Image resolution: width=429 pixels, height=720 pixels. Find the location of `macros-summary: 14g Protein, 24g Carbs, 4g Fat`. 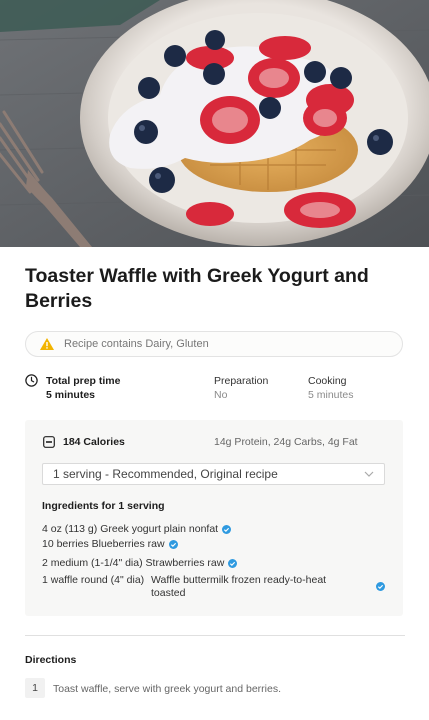

macros-summary: 14g Protein, 24g Carbs, 4g Fat is located at coordinates (286, 442).